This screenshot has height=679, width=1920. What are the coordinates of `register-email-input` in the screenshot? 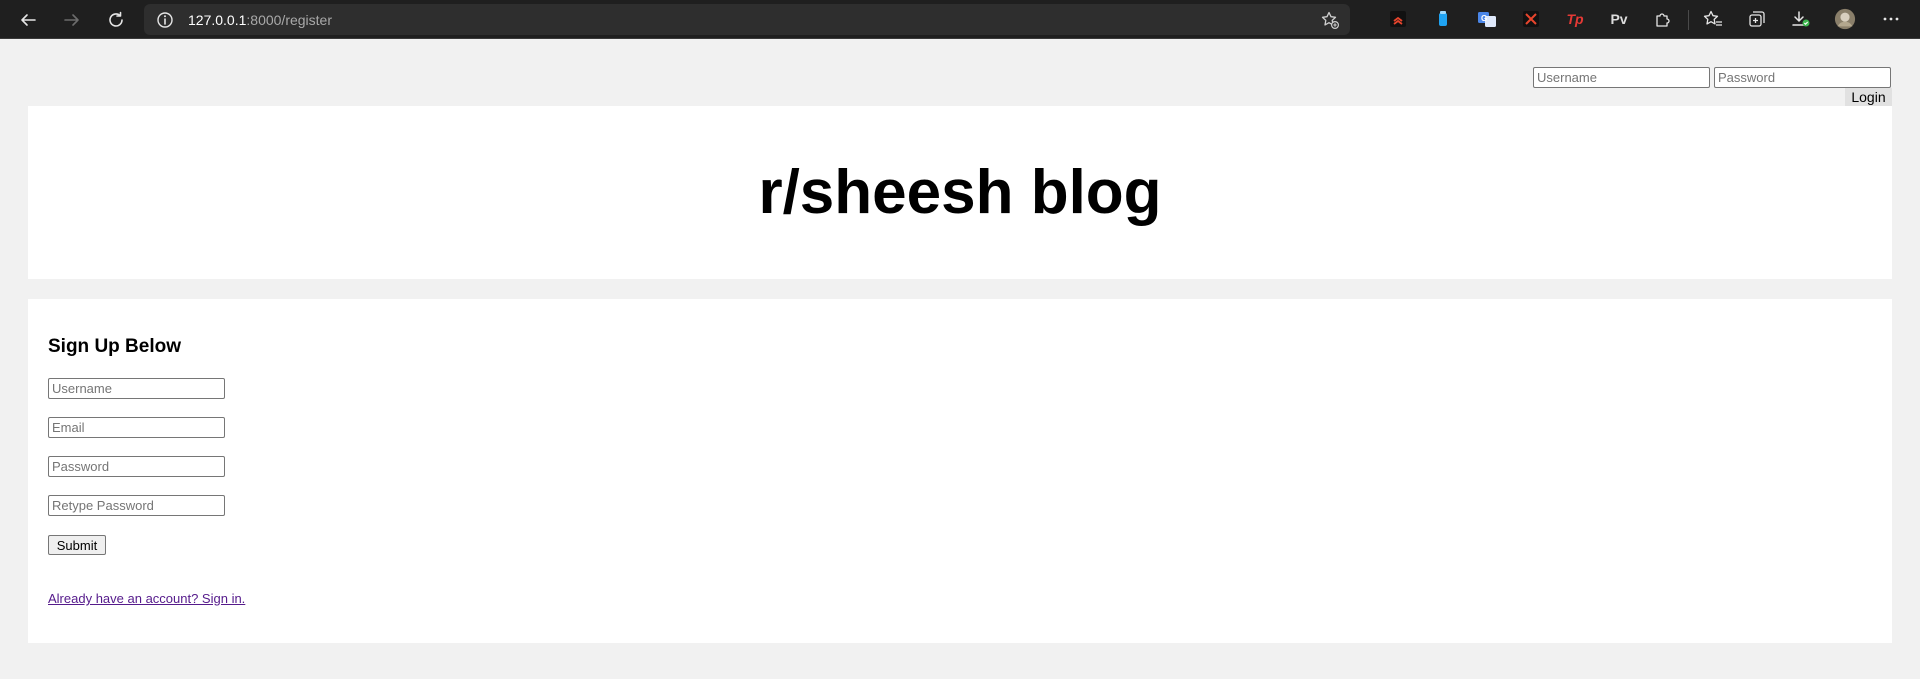 It's located at (136, 427).